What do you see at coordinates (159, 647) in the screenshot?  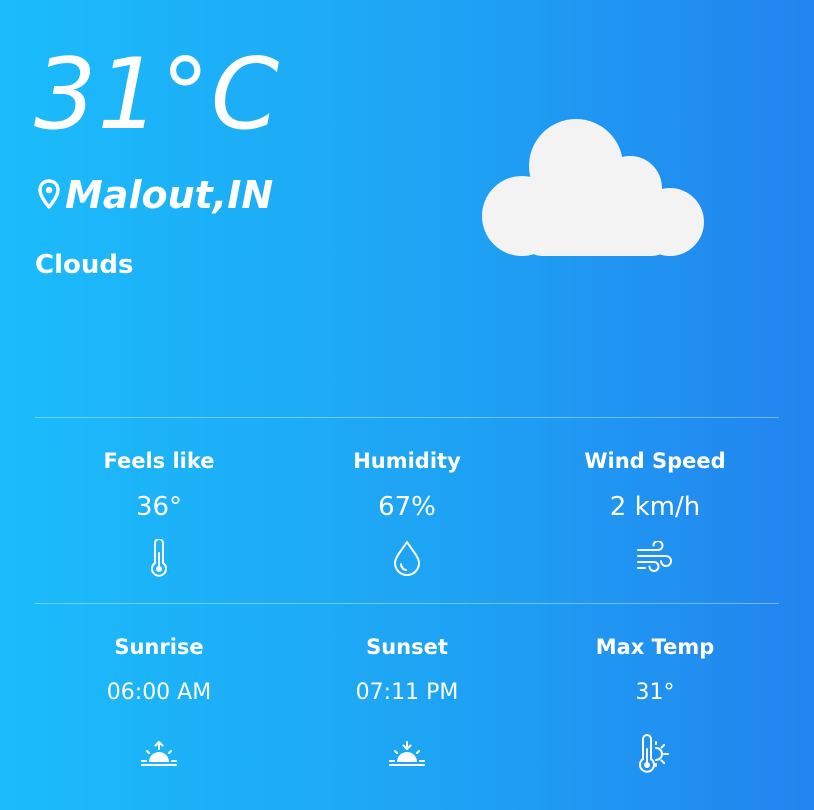 I see `sunrise-label: Sunrise` at bounding box center [159, 647].